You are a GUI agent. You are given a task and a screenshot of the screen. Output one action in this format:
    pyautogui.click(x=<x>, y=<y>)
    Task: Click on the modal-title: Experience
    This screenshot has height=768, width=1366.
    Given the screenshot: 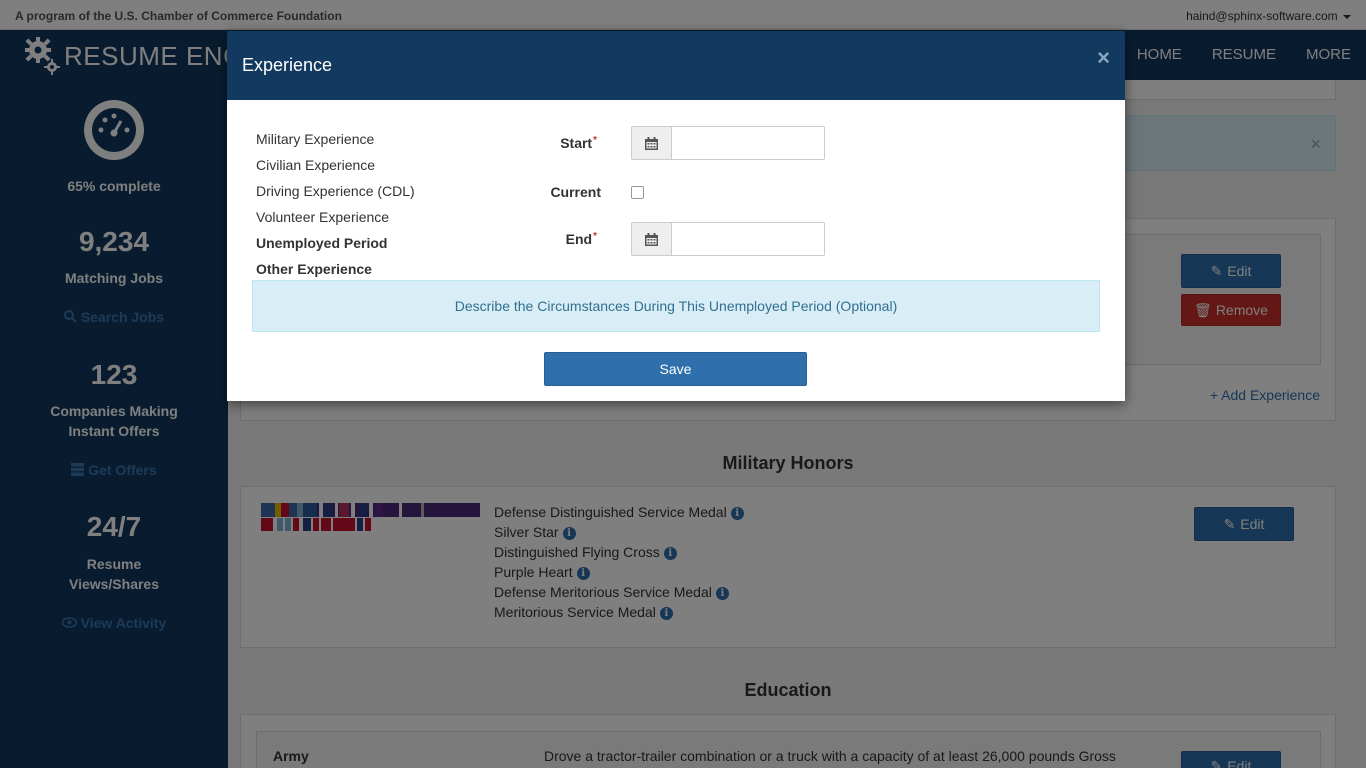 What is the action you would take?
    pyautogui.click(x=287, y=65)
    